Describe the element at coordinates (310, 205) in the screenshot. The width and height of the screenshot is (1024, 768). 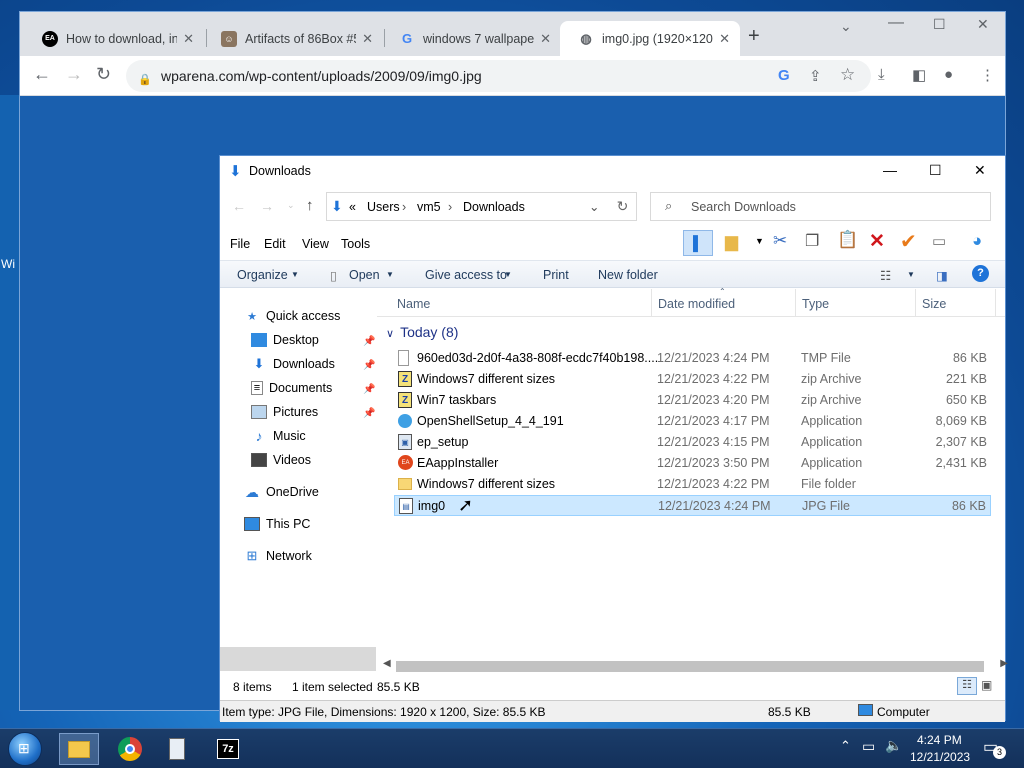
I see `up-arrow-icon: ↑` at that location.